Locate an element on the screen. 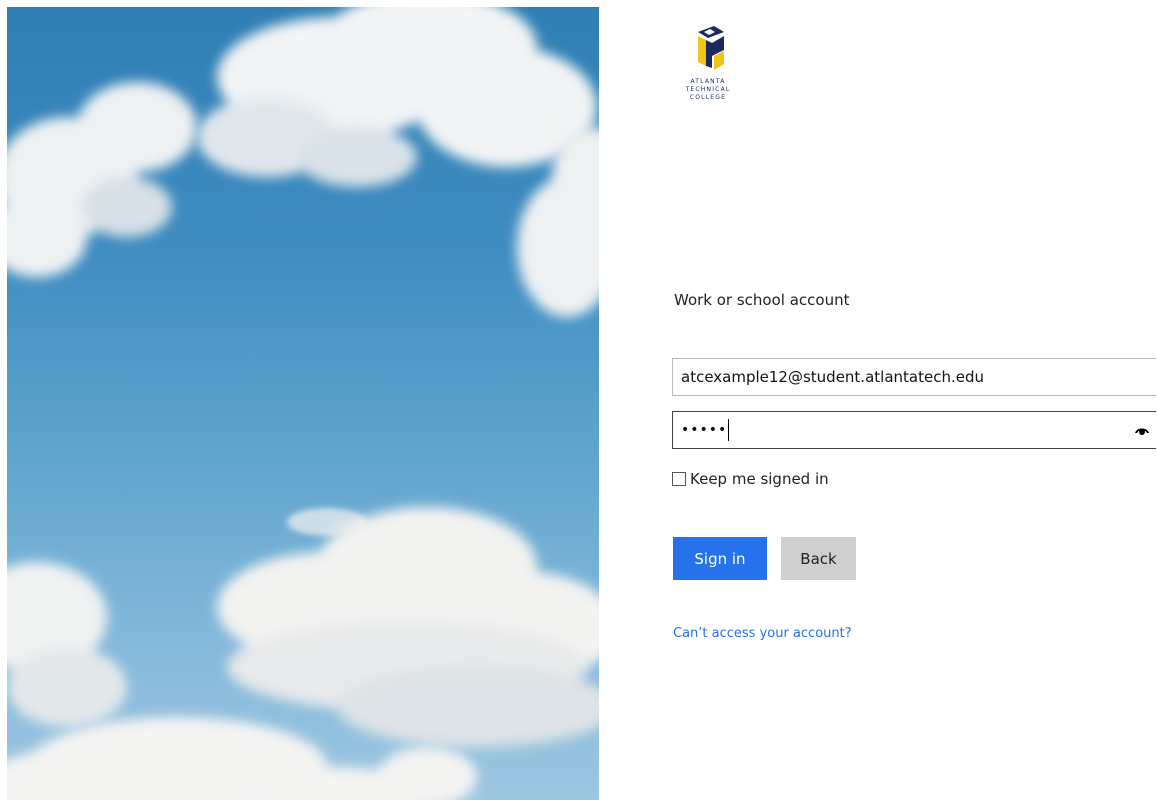  cant-access-account-link: Can’t access your account? is located at coordinates (762, 633).